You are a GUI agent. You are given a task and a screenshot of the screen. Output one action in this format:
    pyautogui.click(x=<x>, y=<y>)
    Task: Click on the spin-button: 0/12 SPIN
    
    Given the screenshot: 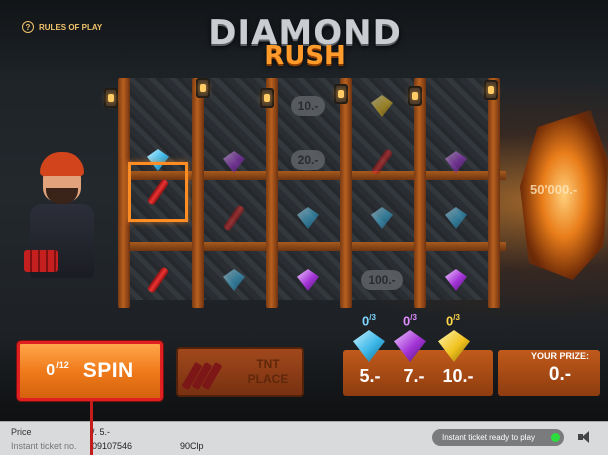 What is the action you would take?
    pyautogui.click(x=90, y=371)
    